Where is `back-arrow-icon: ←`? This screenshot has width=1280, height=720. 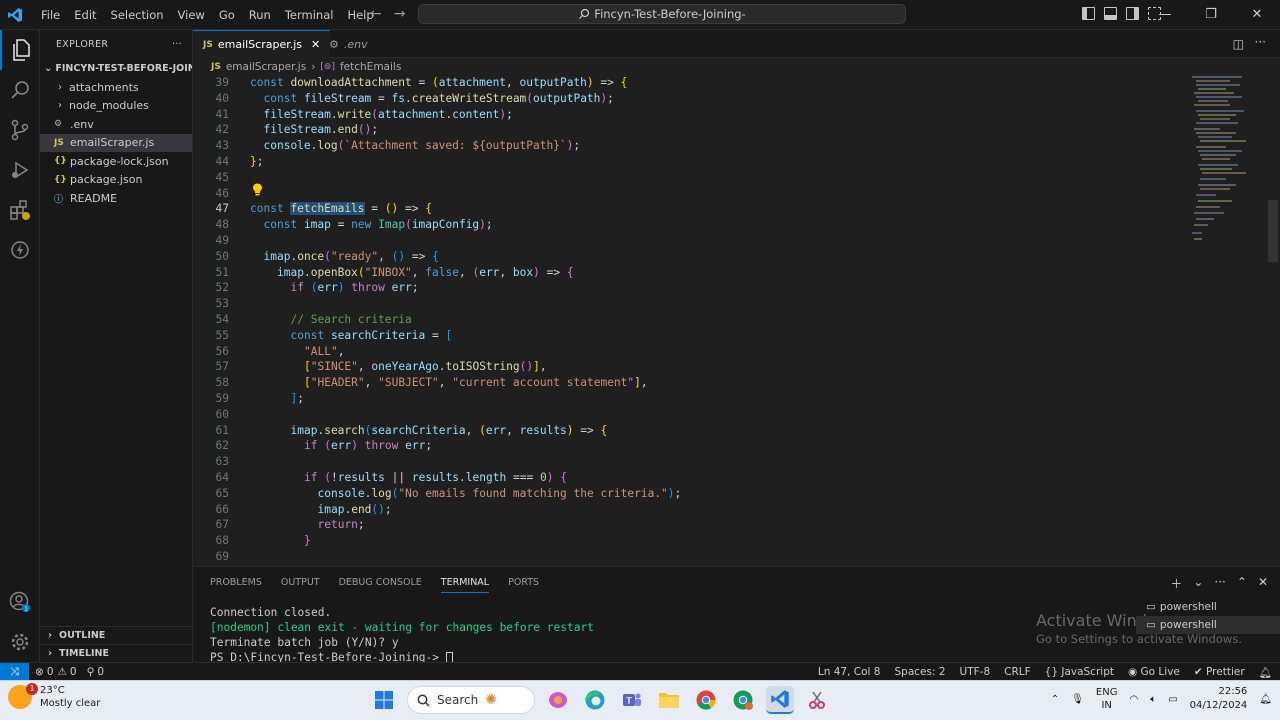 back-arrow-icon: ← is located at coordinates (376, 14).